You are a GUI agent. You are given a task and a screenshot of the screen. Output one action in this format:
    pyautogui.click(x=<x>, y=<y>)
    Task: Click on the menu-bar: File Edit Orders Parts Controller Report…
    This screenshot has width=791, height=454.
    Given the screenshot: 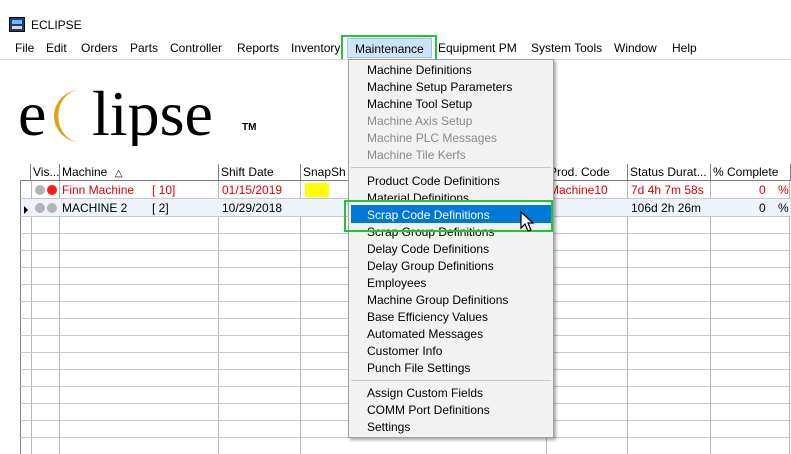 What is the action you would take?
    pyautogui.click(x=395, y=48)
    